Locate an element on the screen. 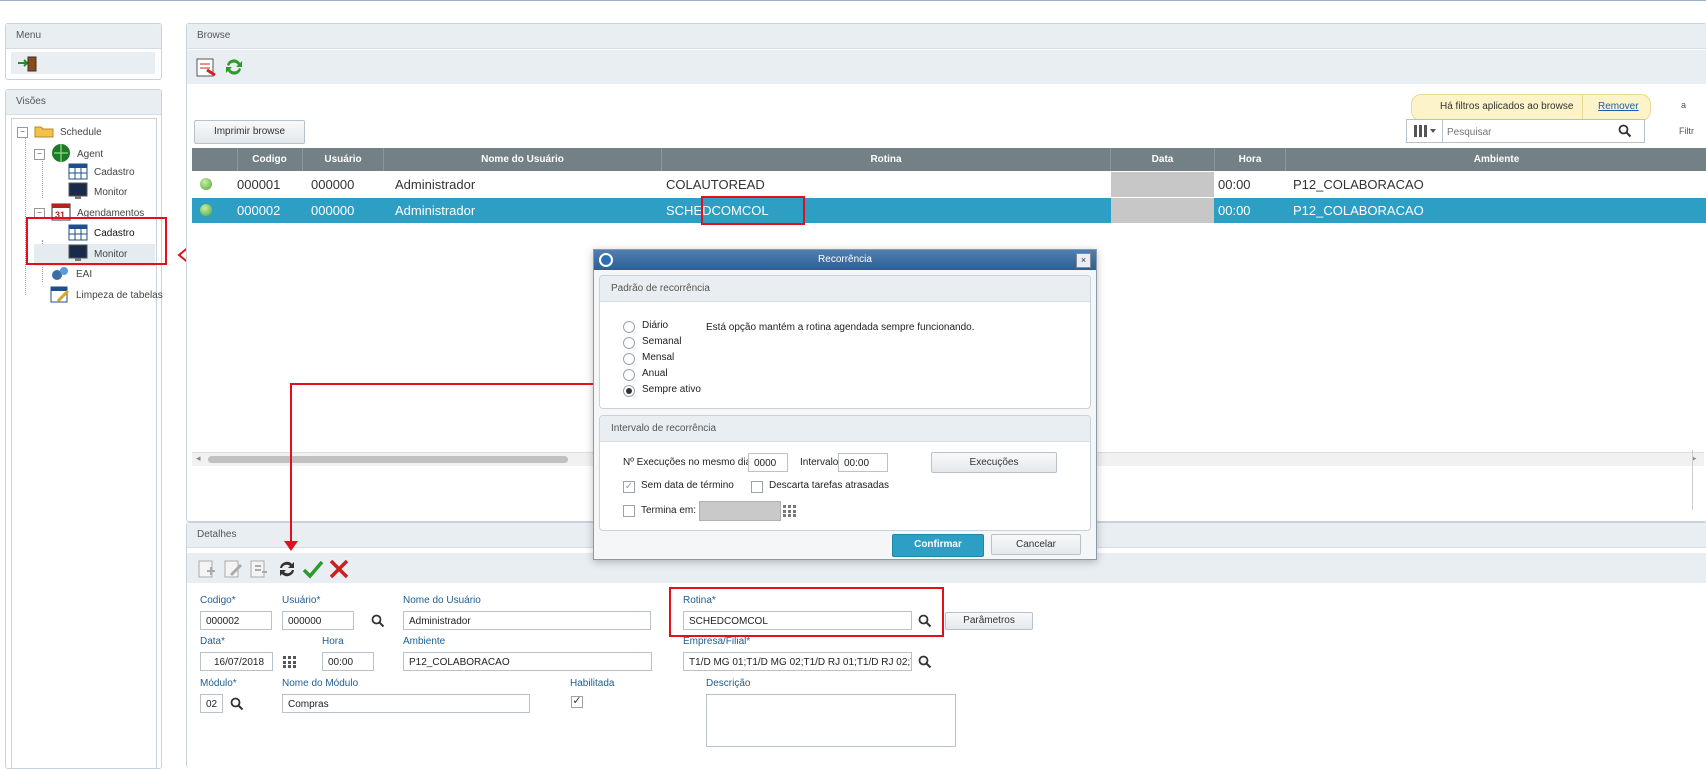 This screenshot has width=1706, height=769. monitor-icon is located at coordinates (78, 192).